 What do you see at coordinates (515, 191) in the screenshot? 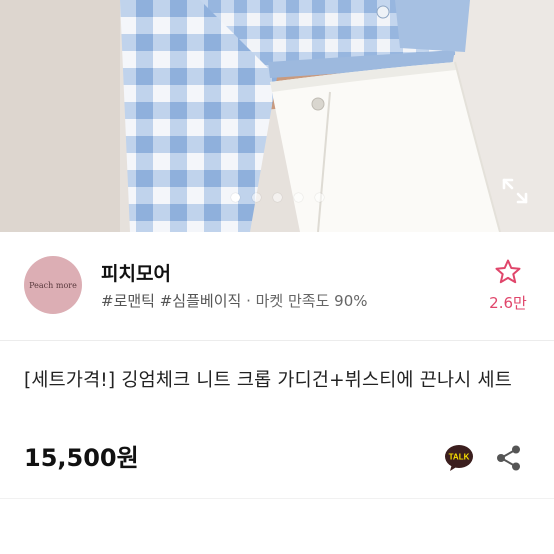
I see `expand-icon` at bounding box center [515, 191].